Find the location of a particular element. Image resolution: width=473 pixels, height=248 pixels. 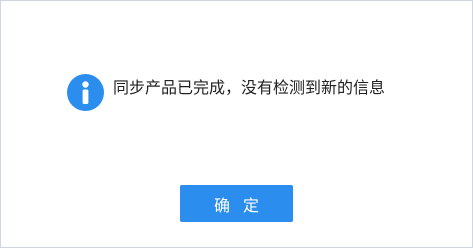

message-row: 同步产品已完成，没有检测到新的信息 is located at coordinates (226, 92).